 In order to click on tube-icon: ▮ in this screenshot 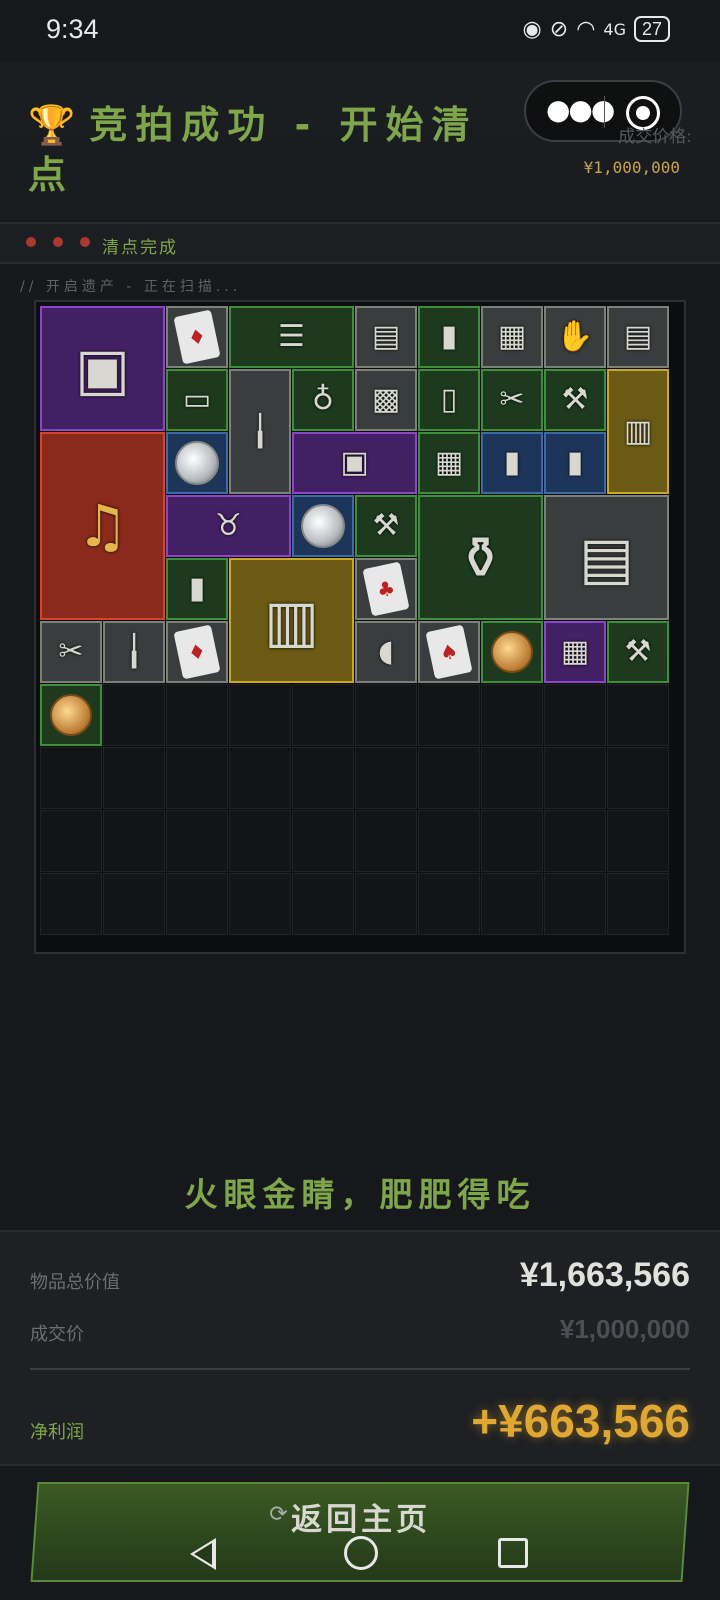, I will do `click(512, 462)`.